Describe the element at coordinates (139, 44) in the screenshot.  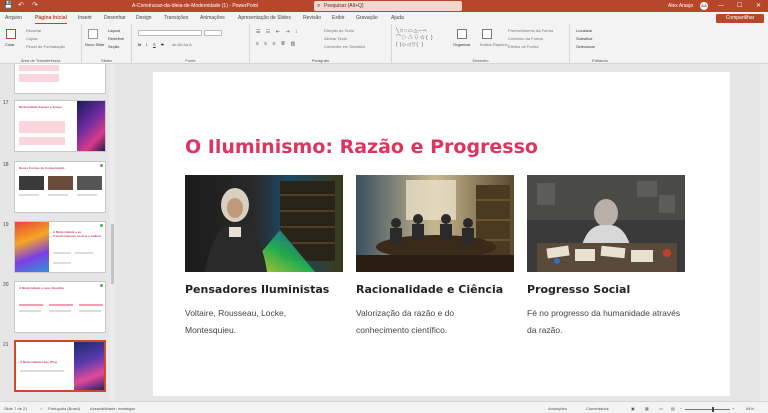
I see `bold-button: N` at that location.